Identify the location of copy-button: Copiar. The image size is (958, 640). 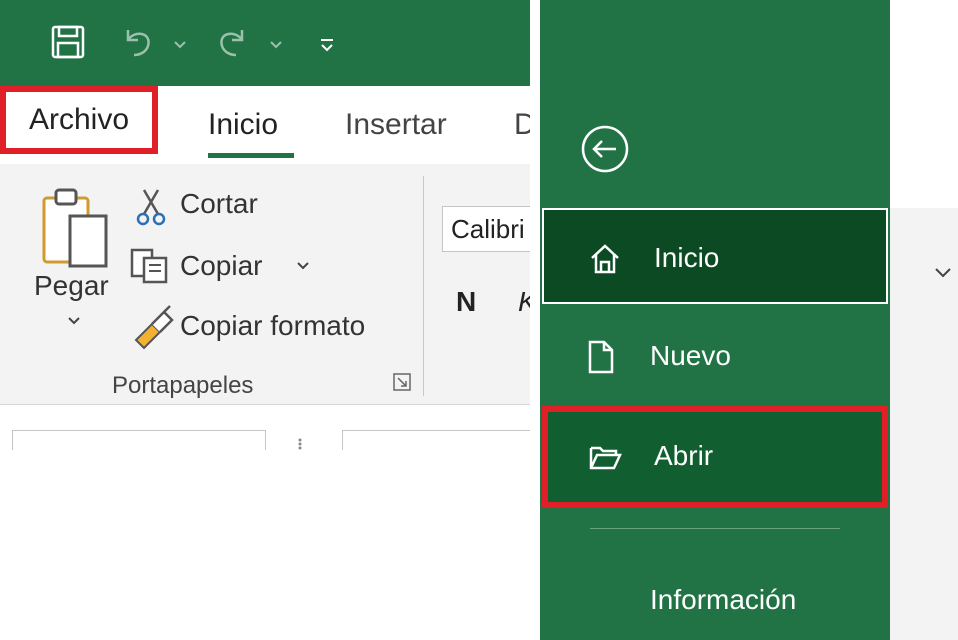
(221, 266).